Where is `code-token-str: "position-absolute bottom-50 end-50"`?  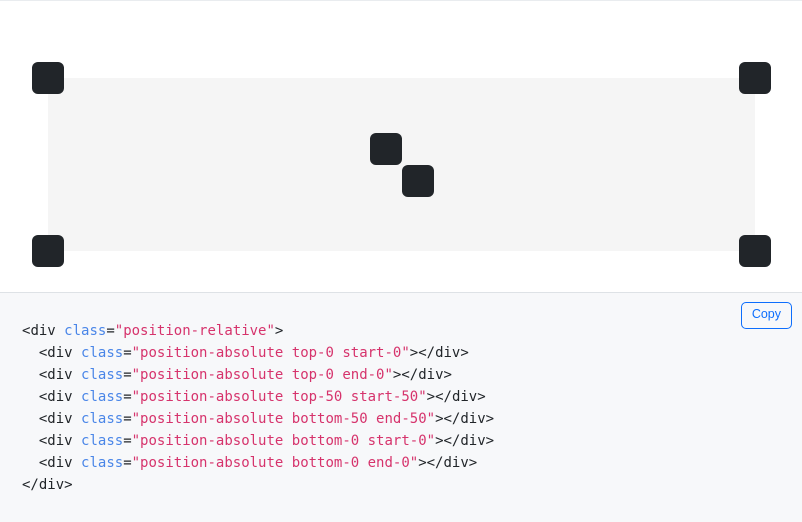
code-token-str: "position-absolute bottom-50 end-50" is located at coordinates (283, 419).